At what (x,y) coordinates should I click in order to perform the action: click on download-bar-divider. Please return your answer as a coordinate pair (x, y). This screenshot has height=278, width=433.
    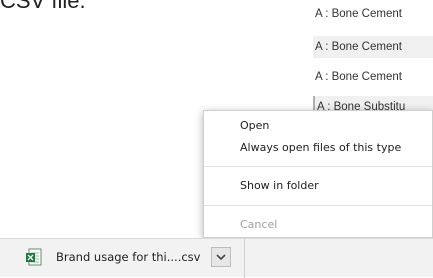
    Looking at the image, I should click on (244, 258).